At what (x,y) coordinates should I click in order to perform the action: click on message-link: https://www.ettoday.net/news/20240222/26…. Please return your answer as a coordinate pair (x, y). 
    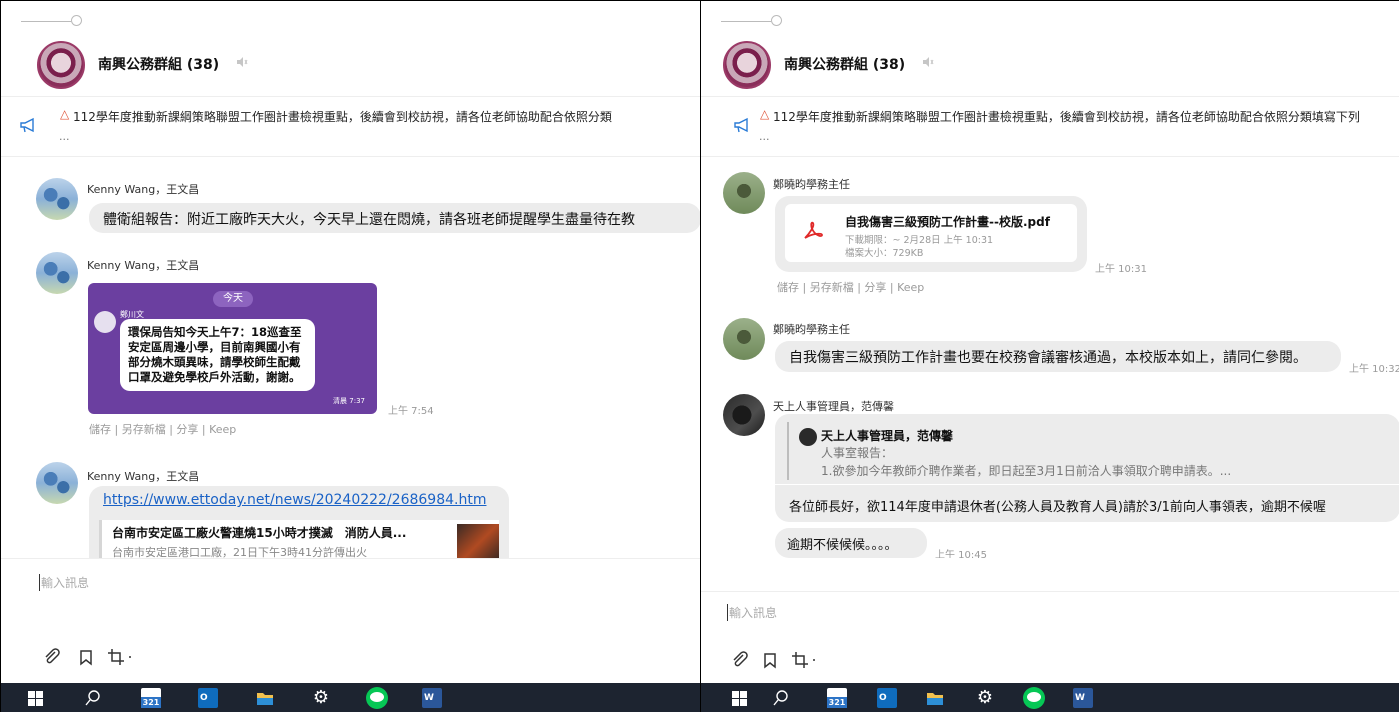
    Looking at the image, I should click on (294, 500).